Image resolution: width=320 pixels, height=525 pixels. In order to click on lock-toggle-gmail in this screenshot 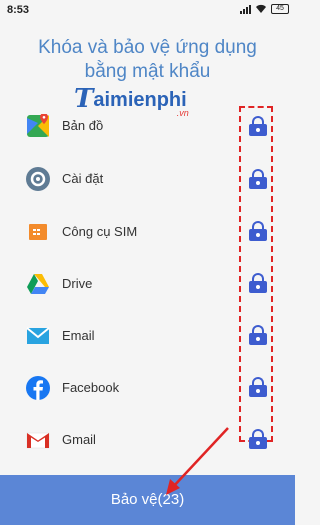, I will do `click(258, 439)`.